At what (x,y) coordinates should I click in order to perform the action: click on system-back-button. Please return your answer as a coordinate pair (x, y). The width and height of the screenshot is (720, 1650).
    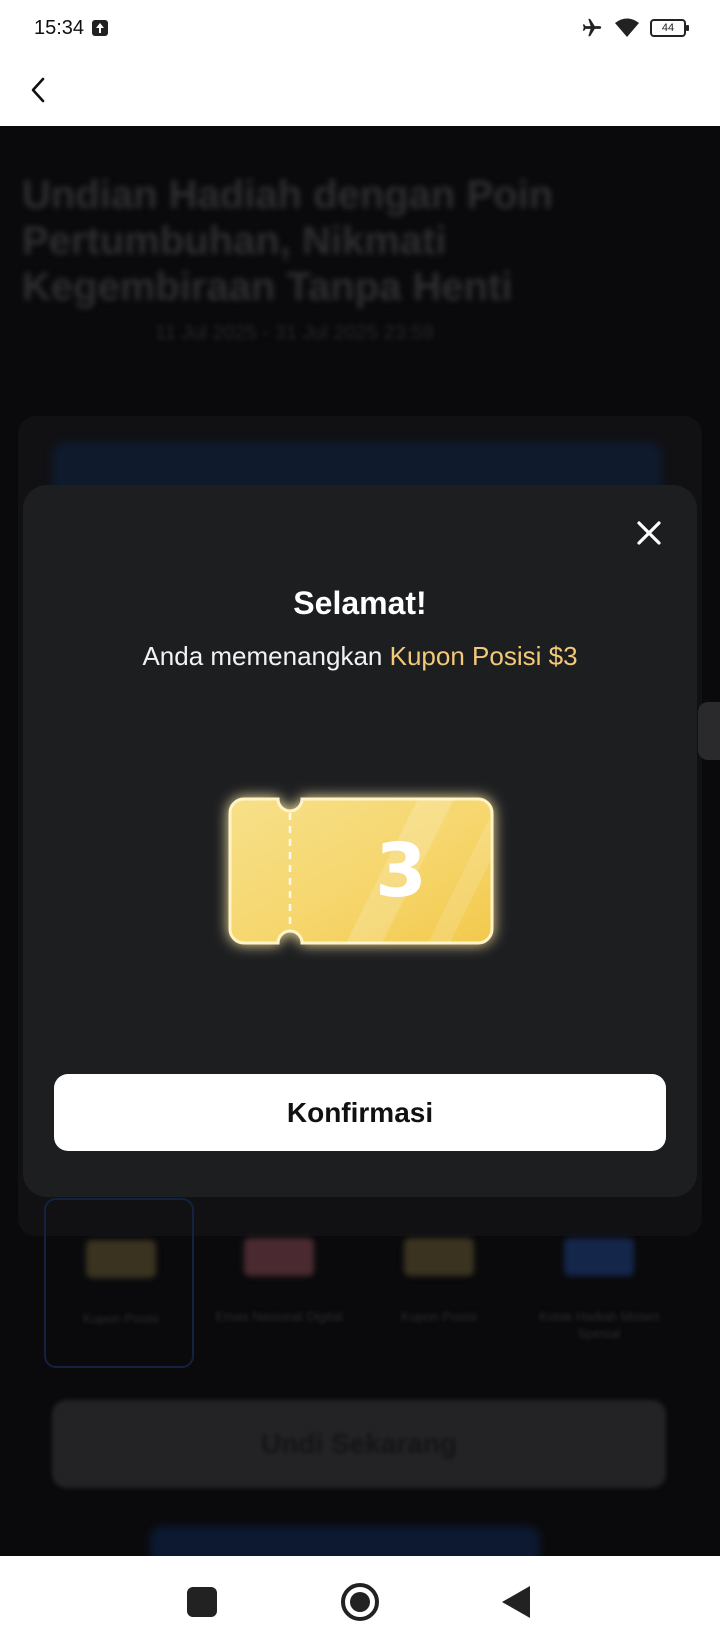
    Looking at the image, I should click on (516, 1602).